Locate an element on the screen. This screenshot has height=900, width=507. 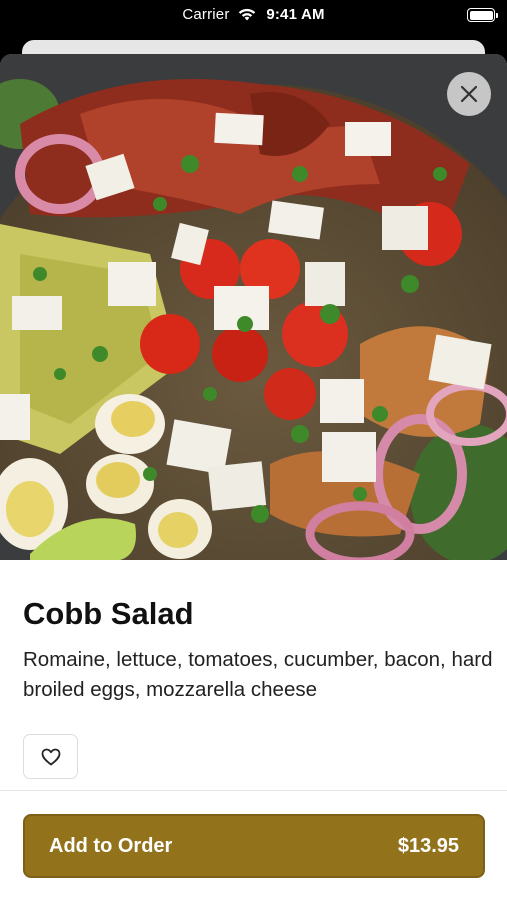
clock-label: 9:41 AM is located at coordinates (295, 14).